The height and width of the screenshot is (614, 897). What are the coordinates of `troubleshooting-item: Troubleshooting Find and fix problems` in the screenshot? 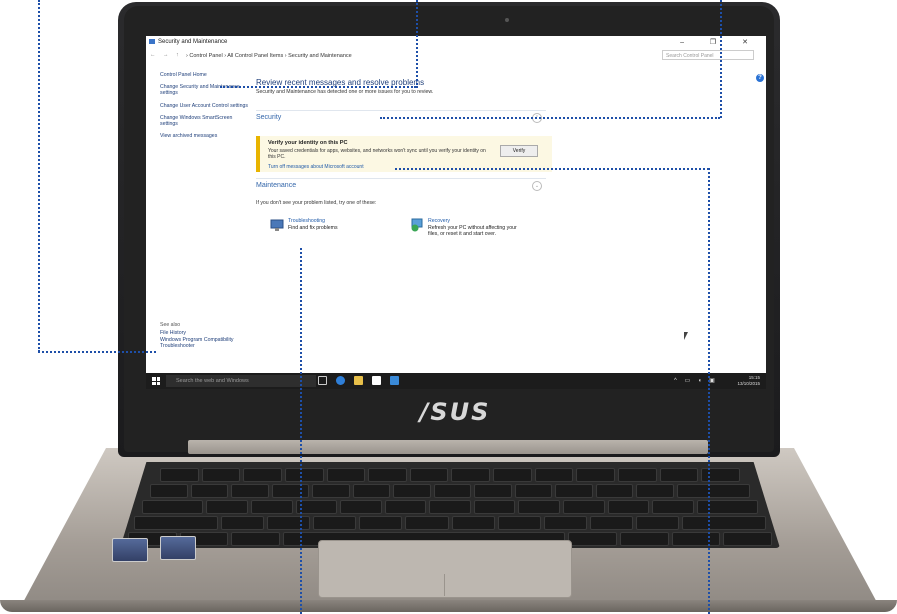 It's located at (313, 224).